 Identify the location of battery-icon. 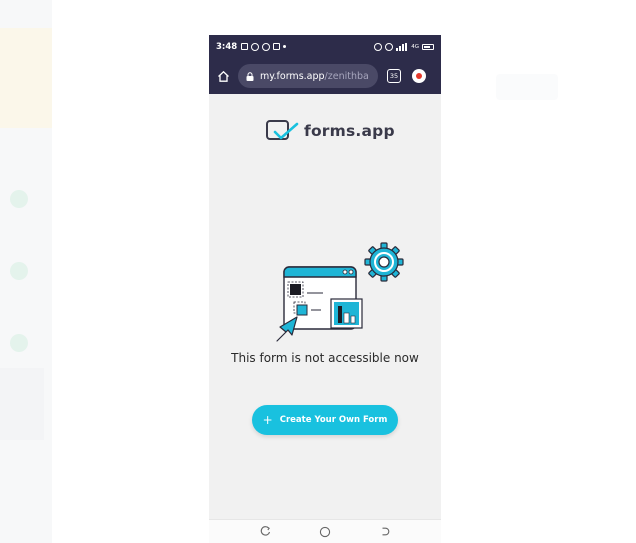
(428, 46).